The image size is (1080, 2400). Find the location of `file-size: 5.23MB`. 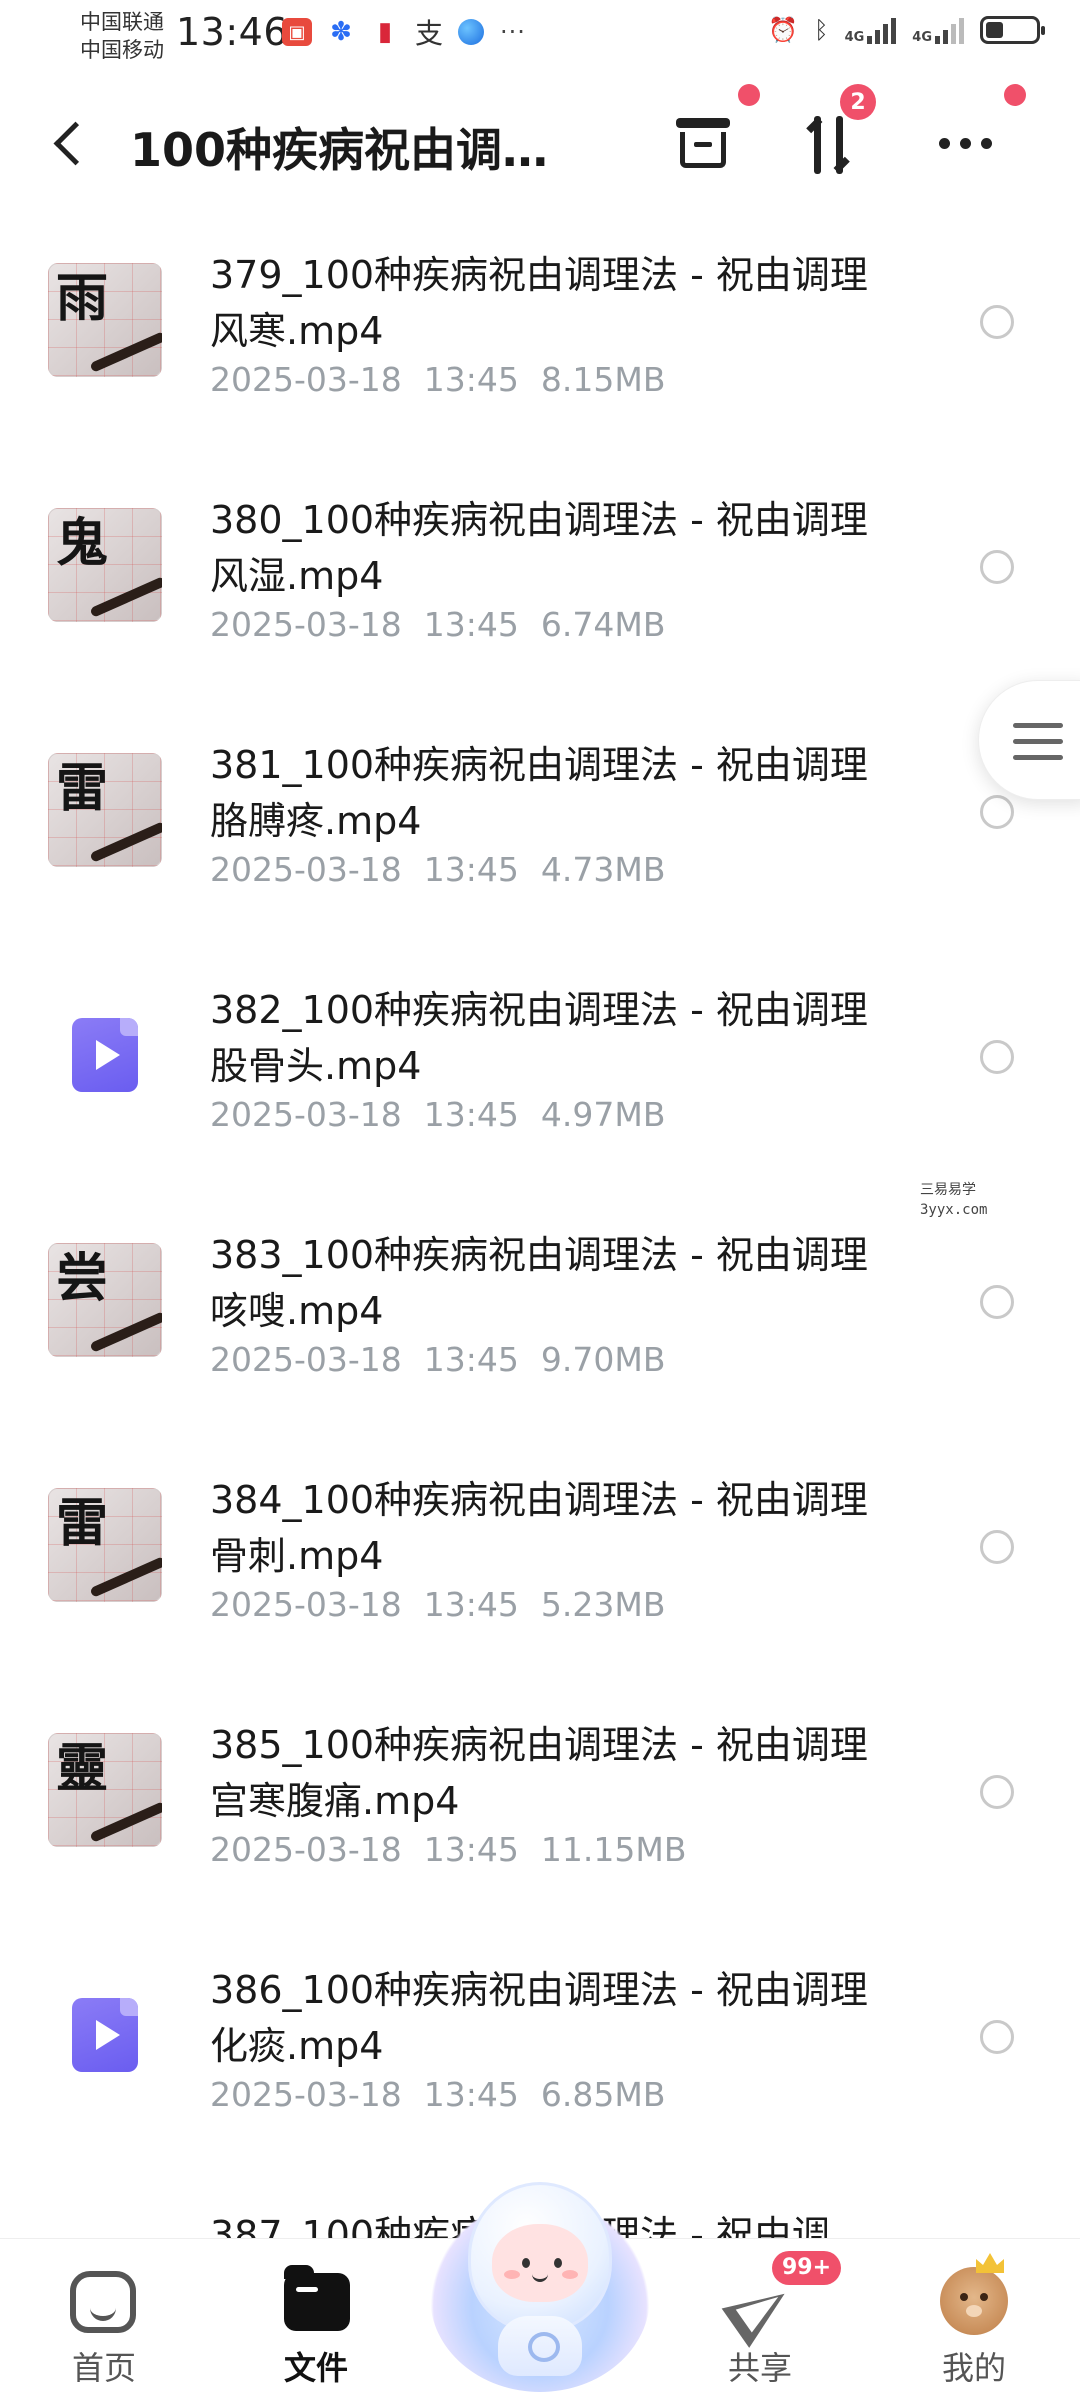

file-size: 5.23MB is located at coordinates (603, 1604).